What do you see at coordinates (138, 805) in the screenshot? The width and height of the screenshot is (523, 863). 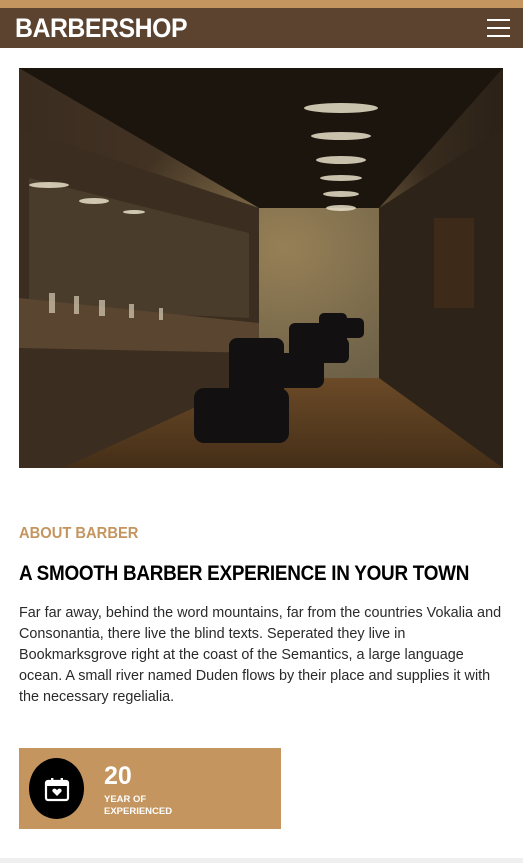 I see `experience-years-label: YEAR OF EXPERIENCED` at bounding box center [138, 805].